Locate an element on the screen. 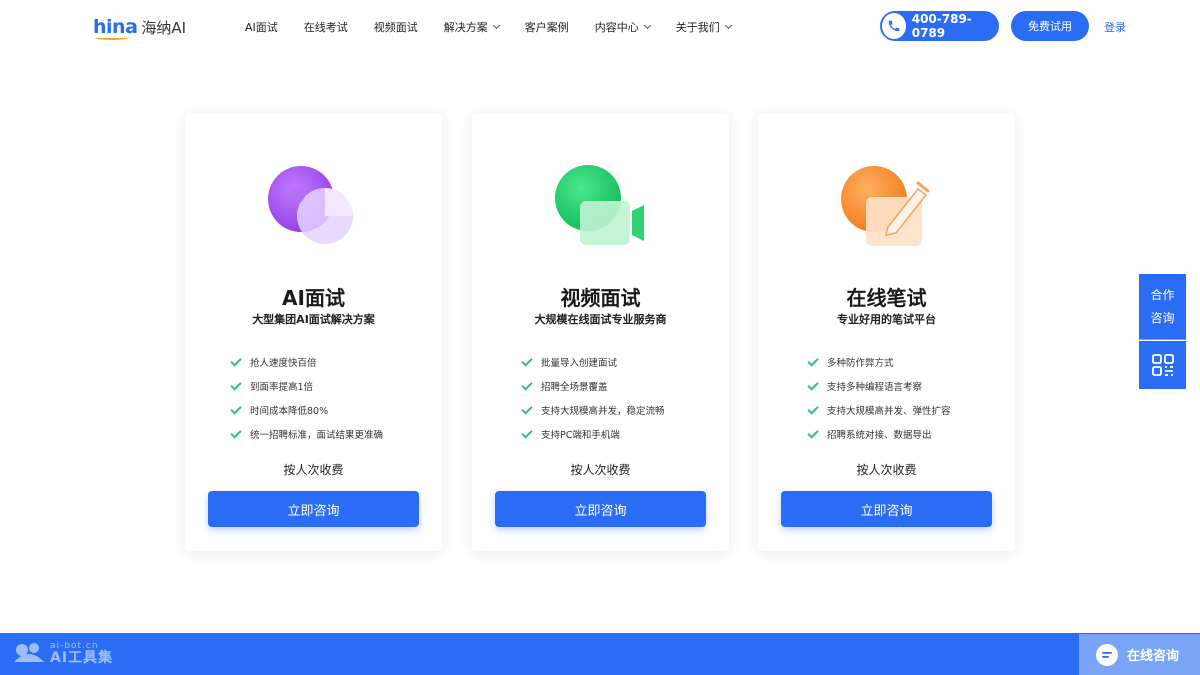 The width and height of the screenshot is (1200, 675). feature-item: 统一招聘标准，面试结果更准确 is located at coordinates (306, 434).